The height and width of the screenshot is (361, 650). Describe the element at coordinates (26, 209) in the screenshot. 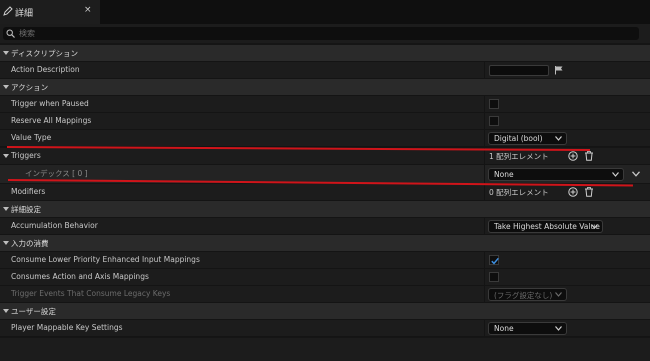

I see `section-title: 詳細設定` at that location.